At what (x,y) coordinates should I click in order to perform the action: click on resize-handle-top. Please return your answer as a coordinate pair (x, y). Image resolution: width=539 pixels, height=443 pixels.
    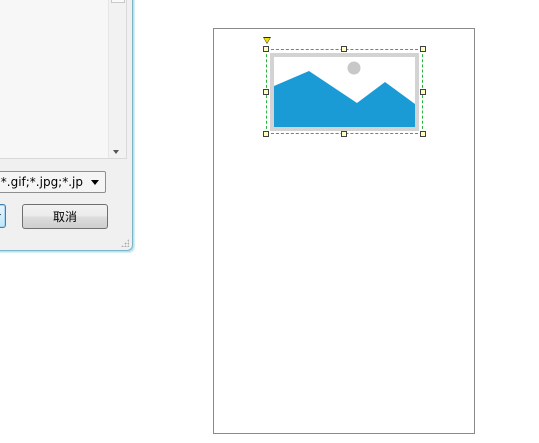
    Looking at the image, I should click on (344, 49).